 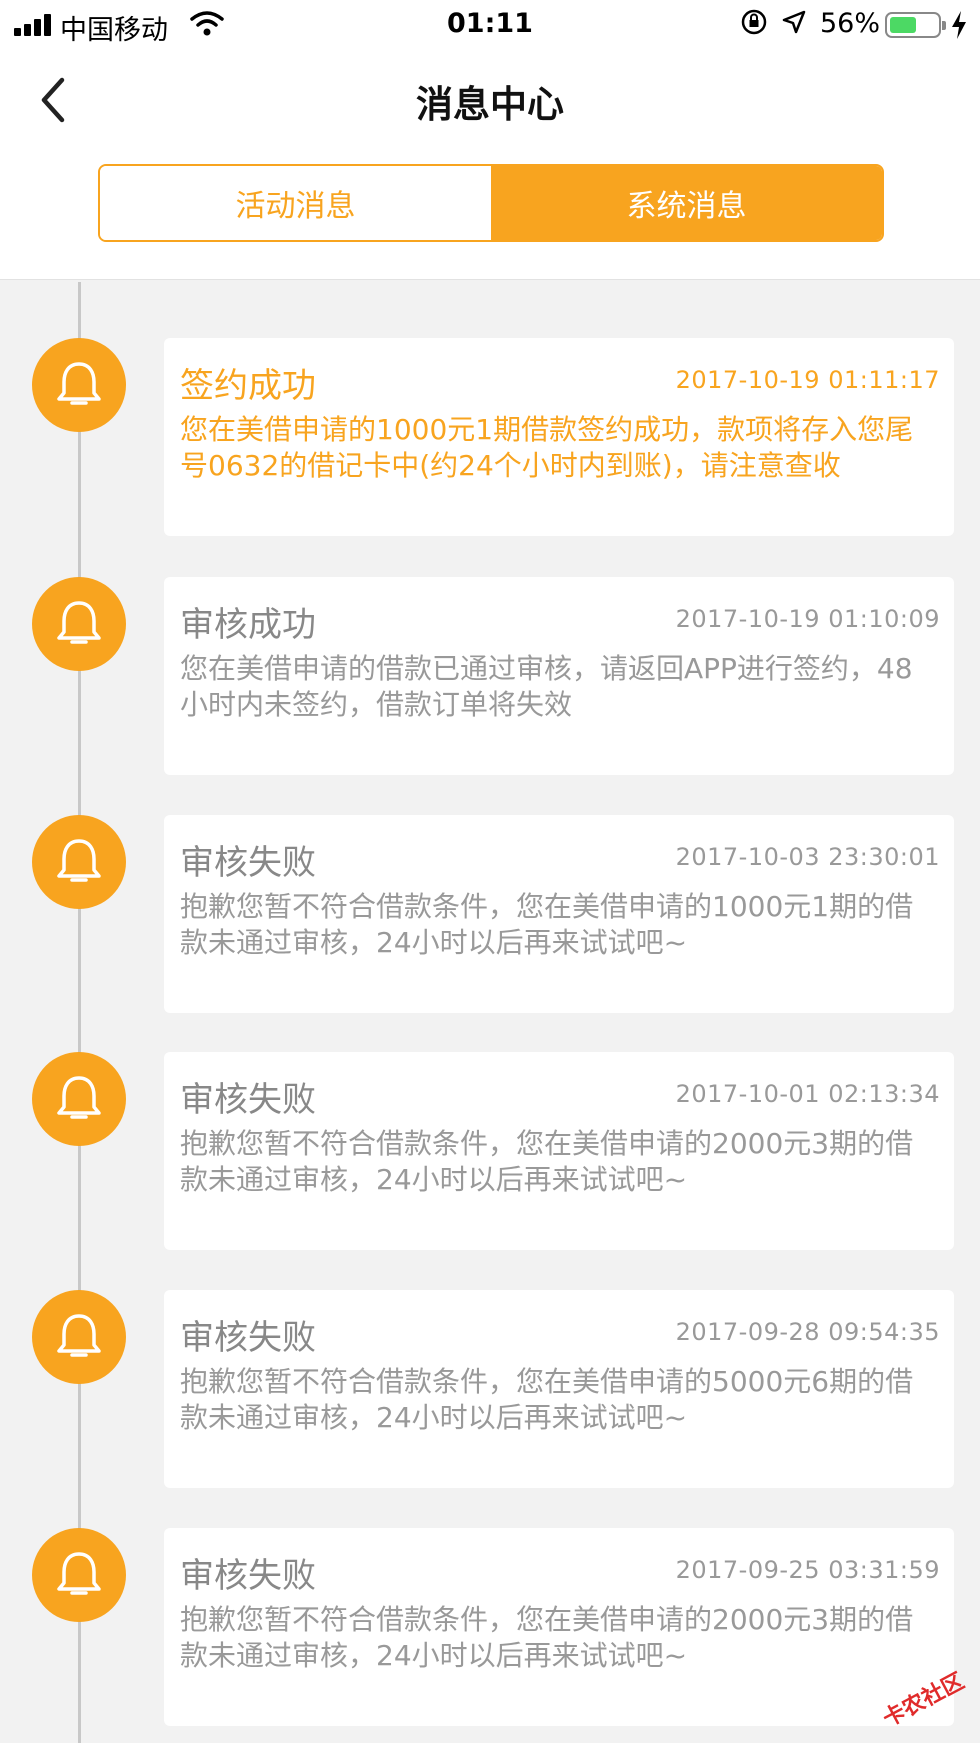 What do you see at coordinates (248, 625) in the screenshot?
I see `message-title: 审核成功` at bounding box center [248, 625].